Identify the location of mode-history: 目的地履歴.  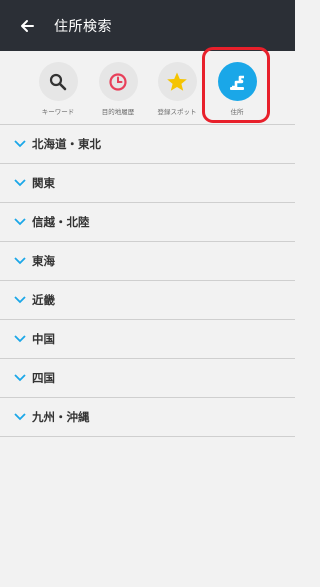
(118, 89).